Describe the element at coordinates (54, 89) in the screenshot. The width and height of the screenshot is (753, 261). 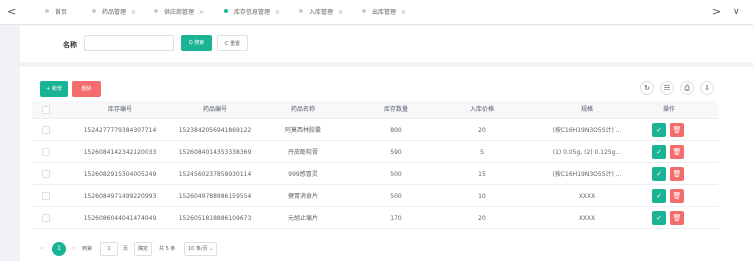
I see `add-button: + 新增` at that location.